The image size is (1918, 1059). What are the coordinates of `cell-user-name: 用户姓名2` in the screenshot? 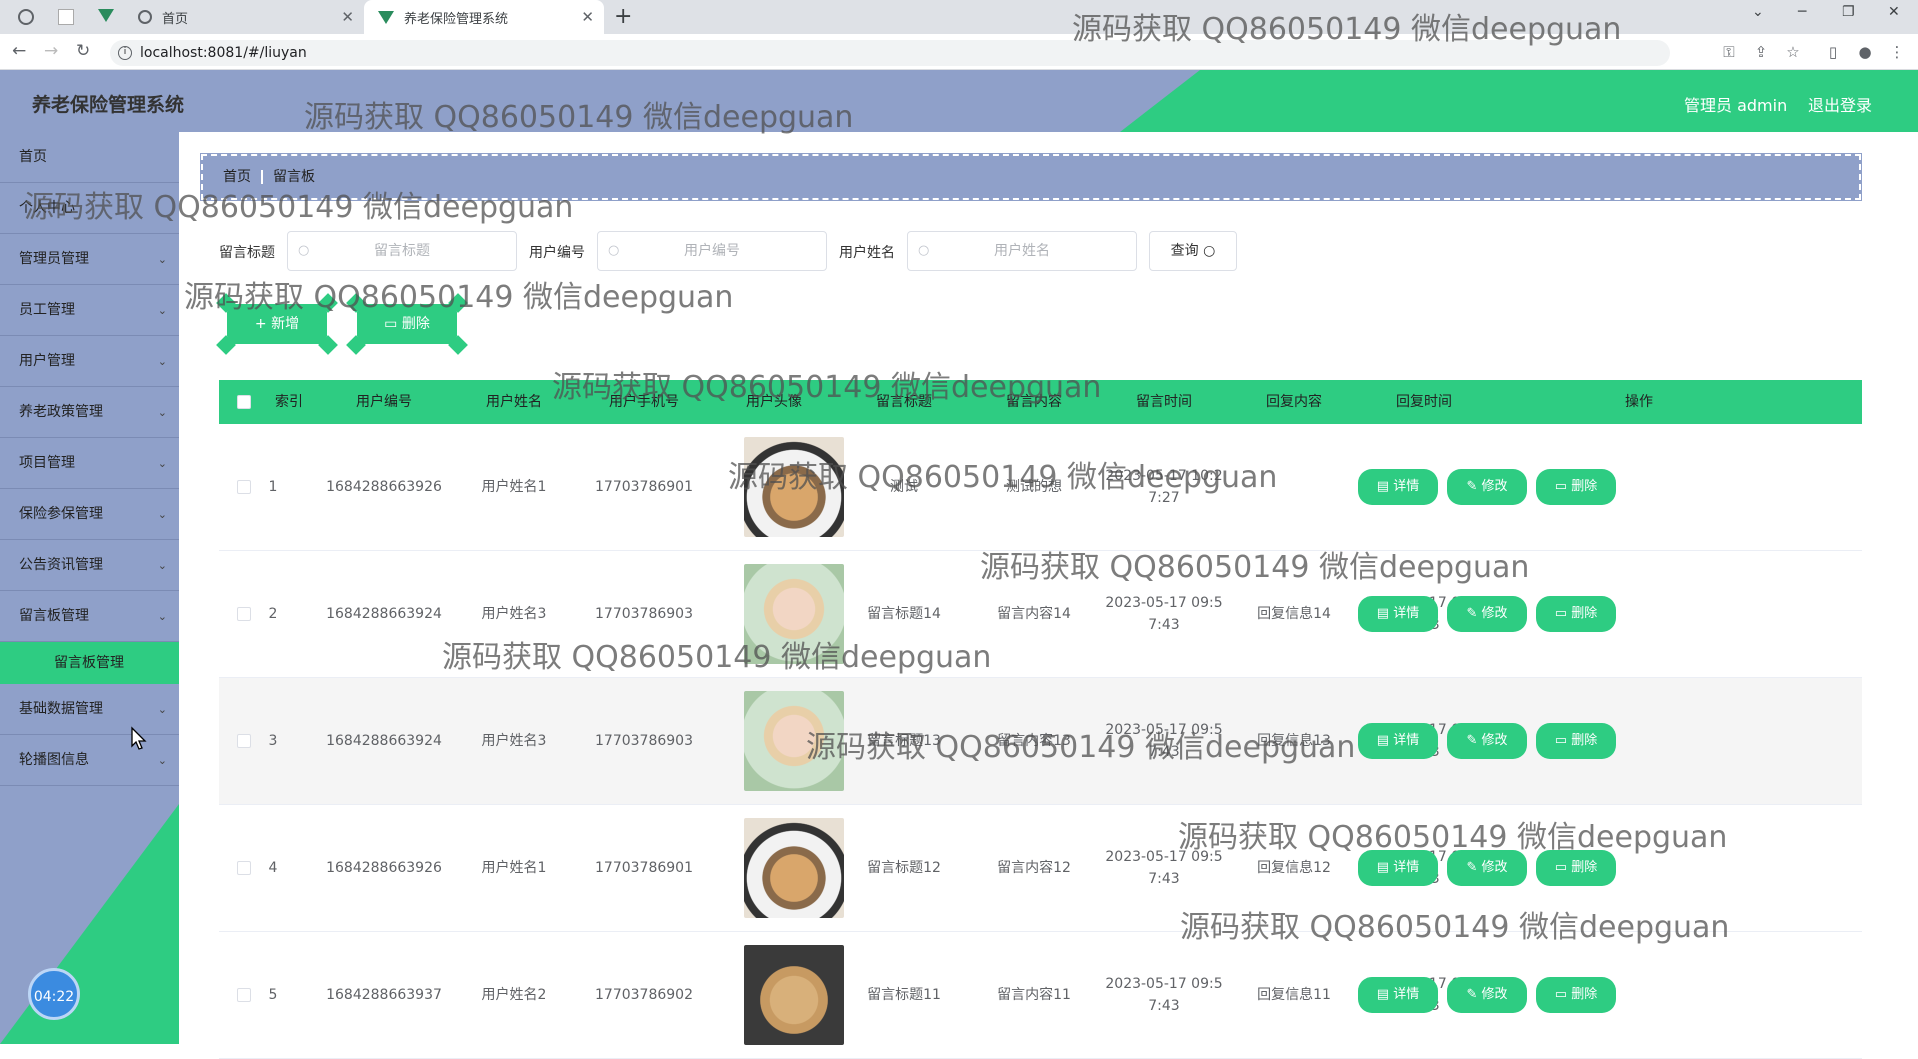 It's located at (514, 995).